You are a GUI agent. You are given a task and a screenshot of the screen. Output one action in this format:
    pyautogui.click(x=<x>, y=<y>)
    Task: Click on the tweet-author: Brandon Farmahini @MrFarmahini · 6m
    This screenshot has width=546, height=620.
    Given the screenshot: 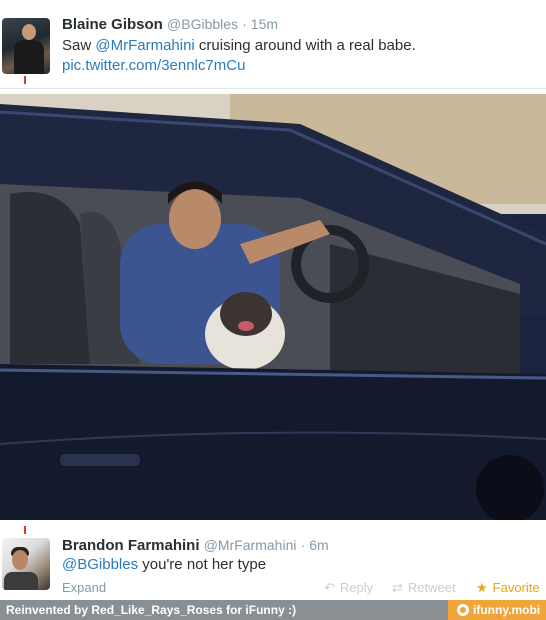 What is the action you would take?
    pyautogui.click(x=195, y=545)
    